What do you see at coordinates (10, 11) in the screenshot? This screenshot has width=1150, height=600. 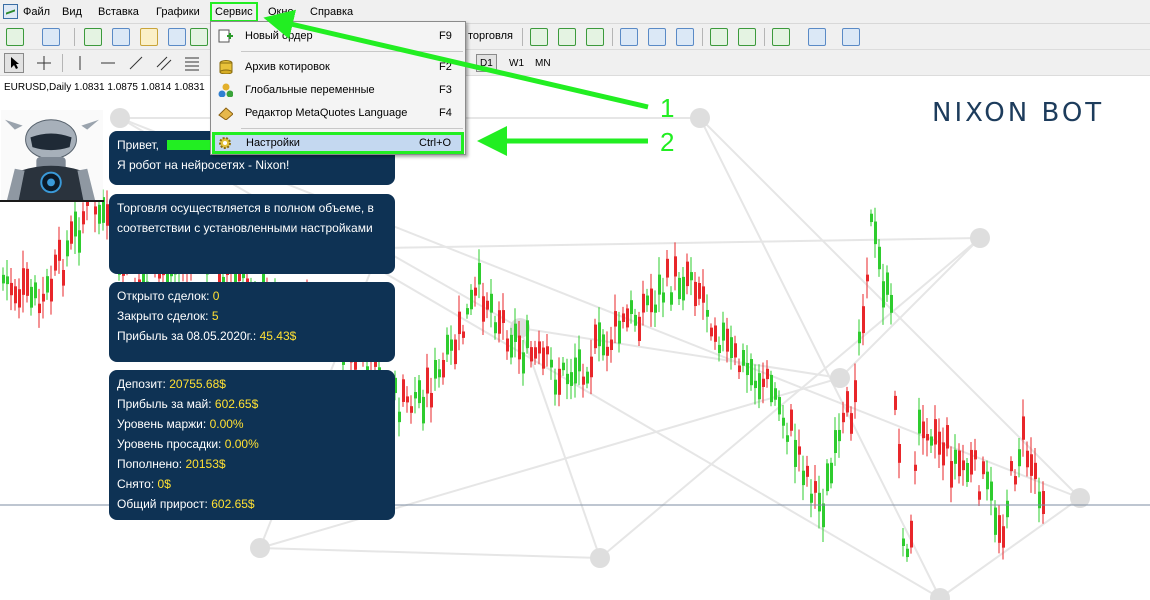 I see `app-chart-icon` at bounding box center [10, 11].